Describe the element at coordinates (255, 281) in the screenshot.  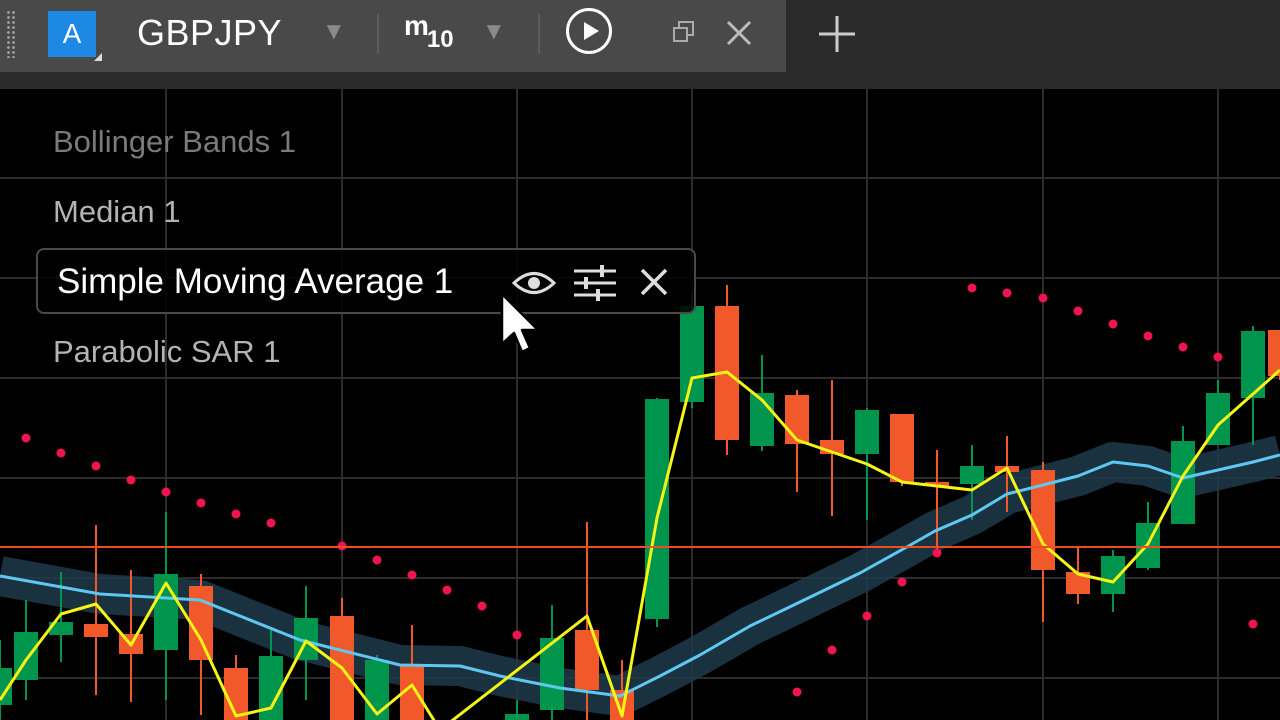
I see `indicator-sma-label: Simple Moving Average 1` at that location.